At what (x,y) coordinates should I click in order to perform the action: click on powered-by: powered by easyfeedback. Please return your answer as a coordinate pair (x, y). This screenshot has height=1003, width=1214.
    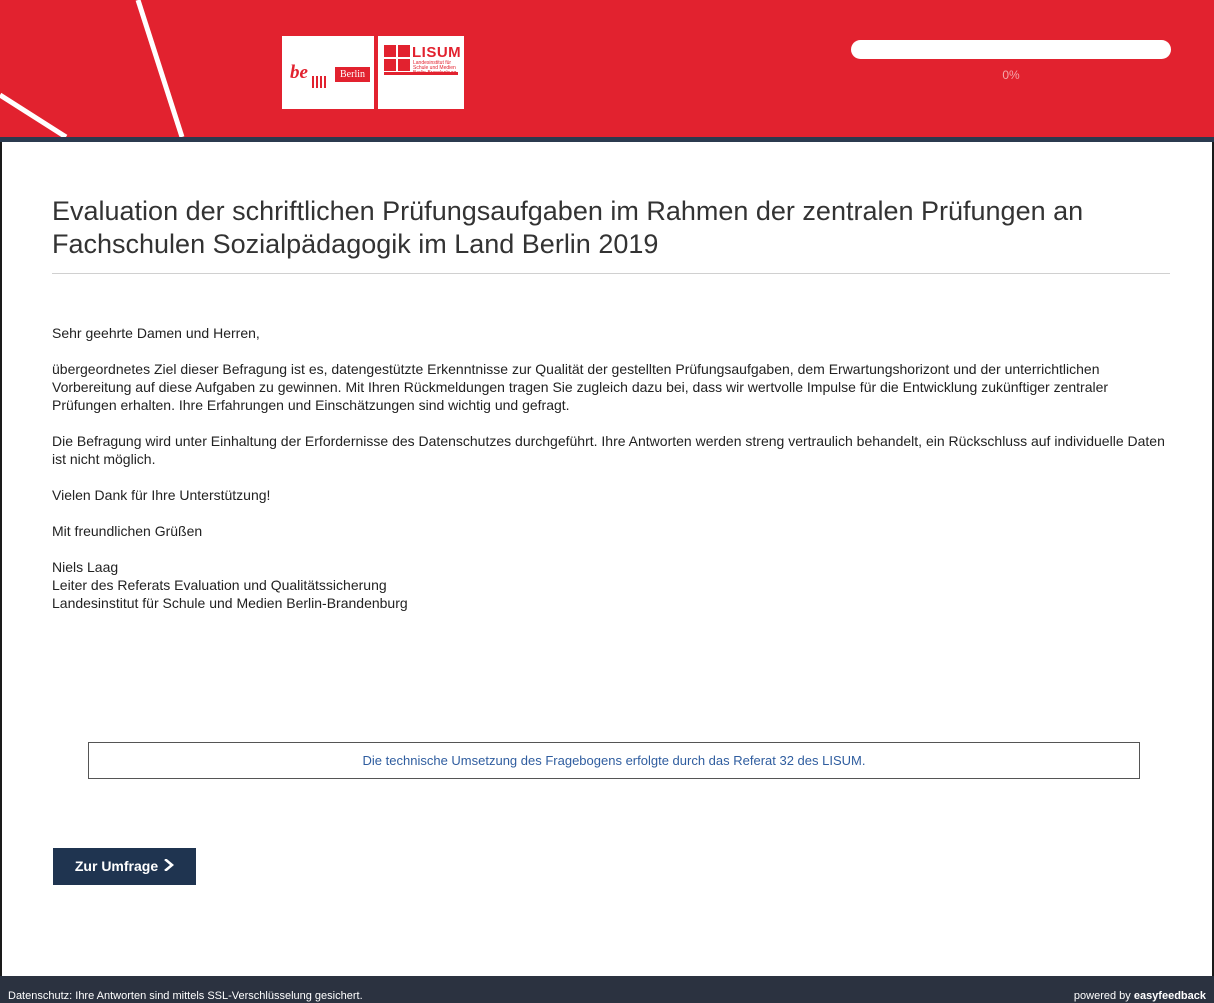
    Looking at the image, I should click on (1140, 996).